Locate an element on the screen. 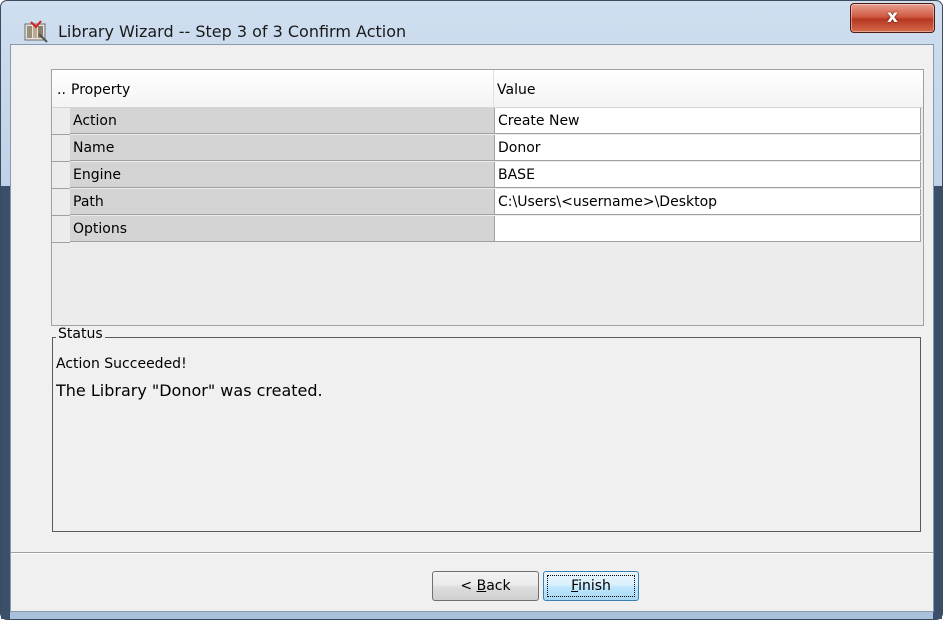 The image size is (943, 620). grid-header: .. Property Value is located at coordinates (487, 89).